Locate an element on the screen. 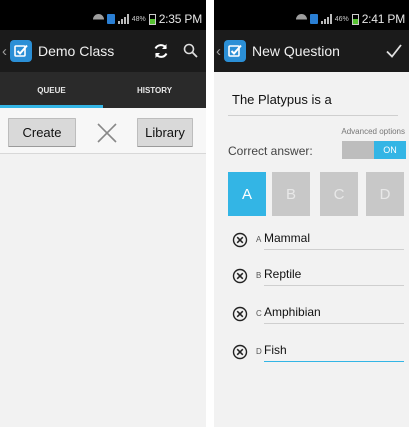 Image resolution: width=409 pixels, height=427 pixels. answer-row: C Amphibian is located at coordinates (318, 314).